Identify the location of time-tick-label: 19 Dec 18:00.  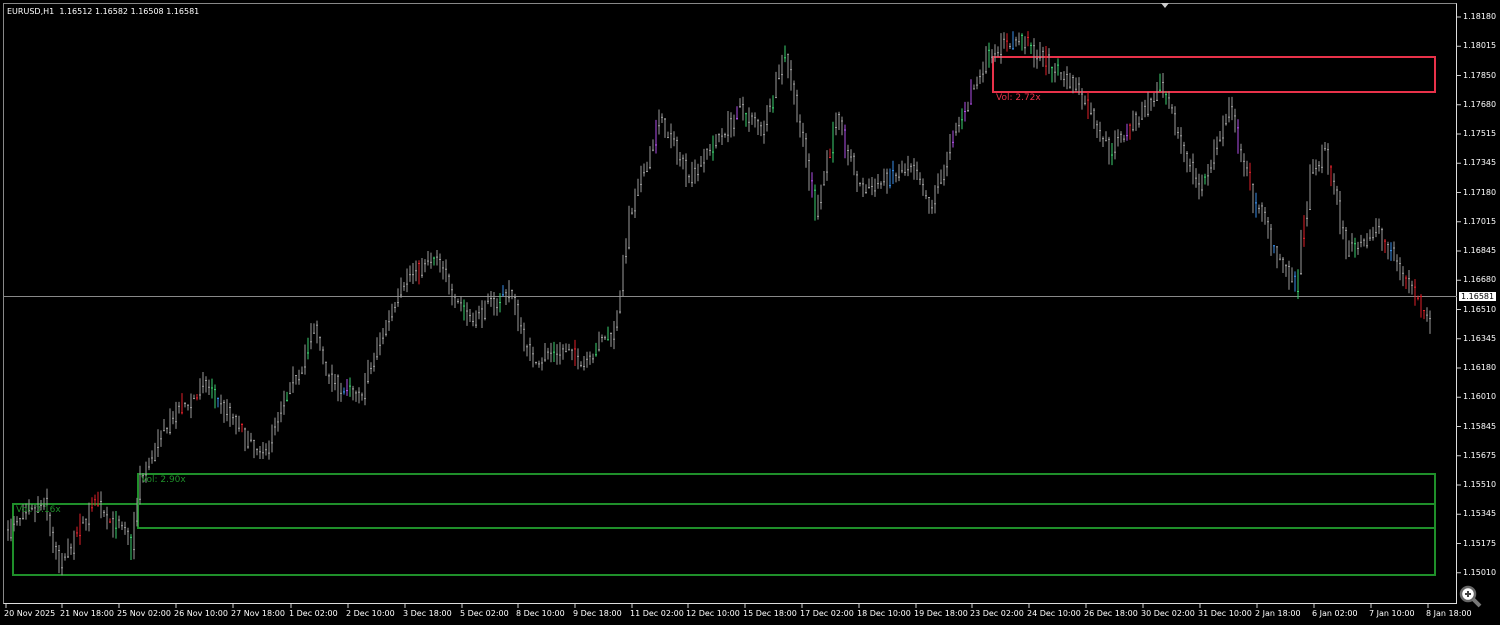
(941, 613).